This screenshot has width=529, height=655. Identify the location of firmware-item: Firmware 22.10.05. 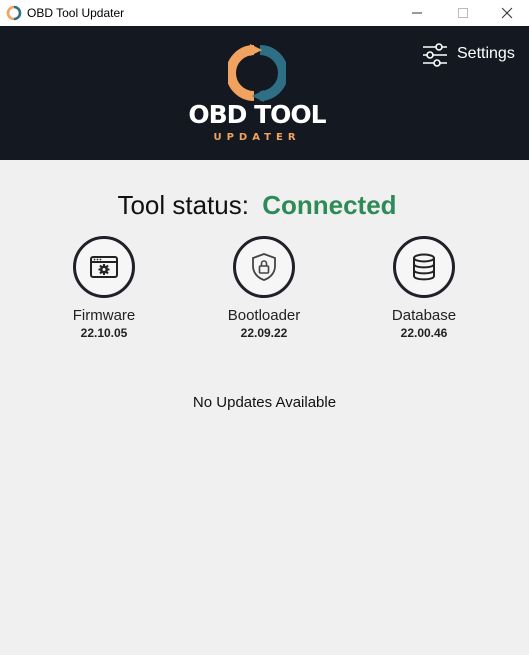
(104, 288).